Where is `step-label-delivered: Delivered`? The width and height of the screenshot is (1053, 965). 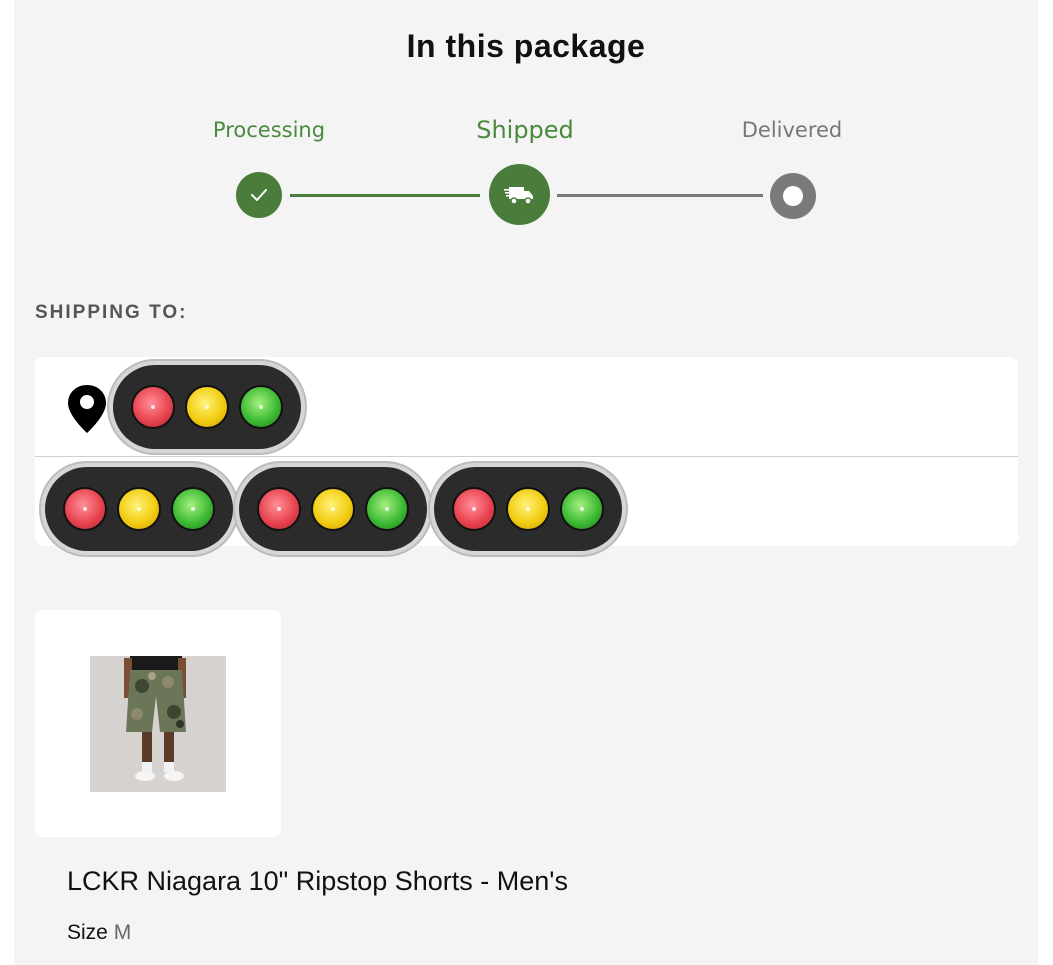 step-label-delivered: Delivered is located at coordinates (792, 130).